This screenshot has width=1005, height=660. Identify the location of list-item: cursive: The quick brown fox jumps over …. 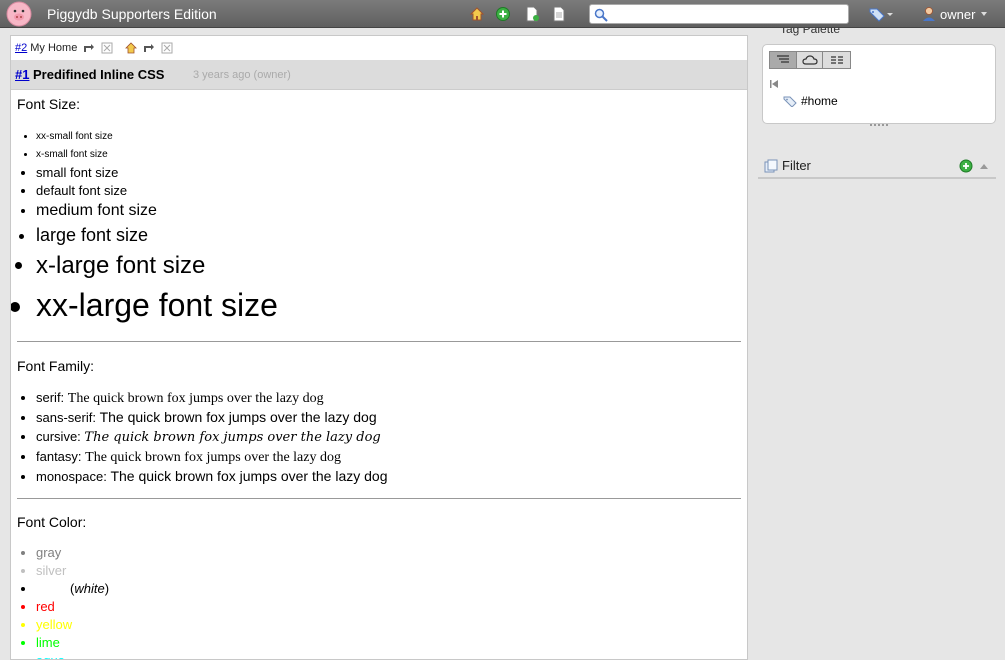
(388, 437).